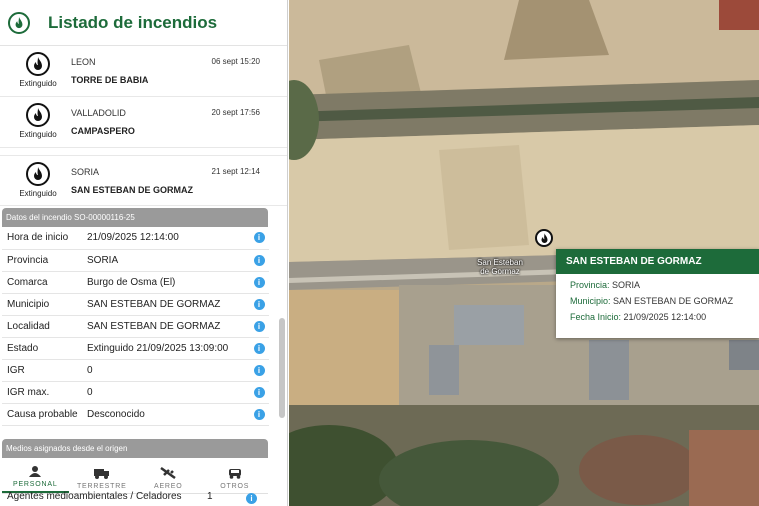 The image size is (759, 506). I want to click on popup-label: Provincia:, so click(590, 285).